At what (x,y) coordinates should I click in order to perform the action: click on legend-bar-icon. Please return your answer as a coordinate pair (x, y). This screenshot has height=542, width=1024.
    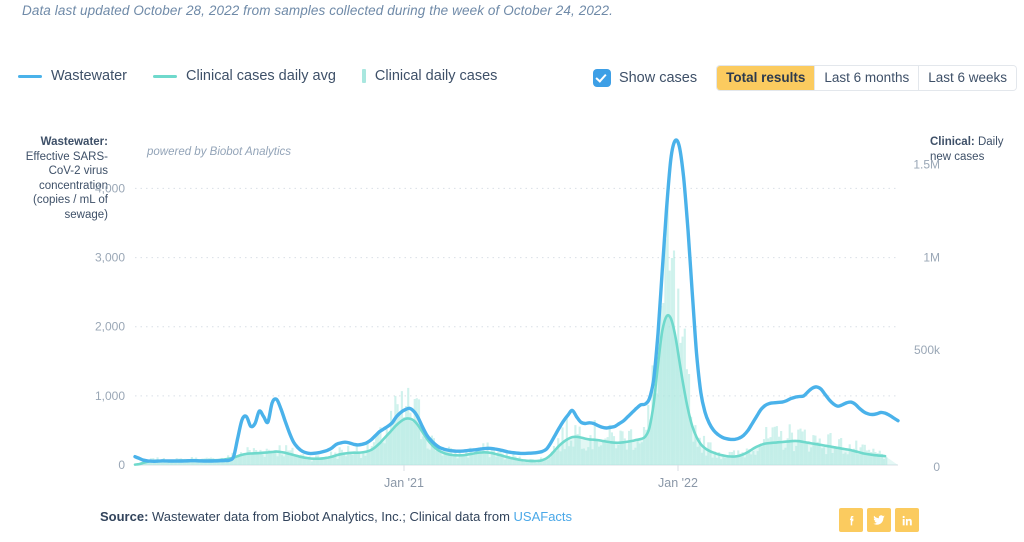
    Looking at the image, I should click on (363, 76).